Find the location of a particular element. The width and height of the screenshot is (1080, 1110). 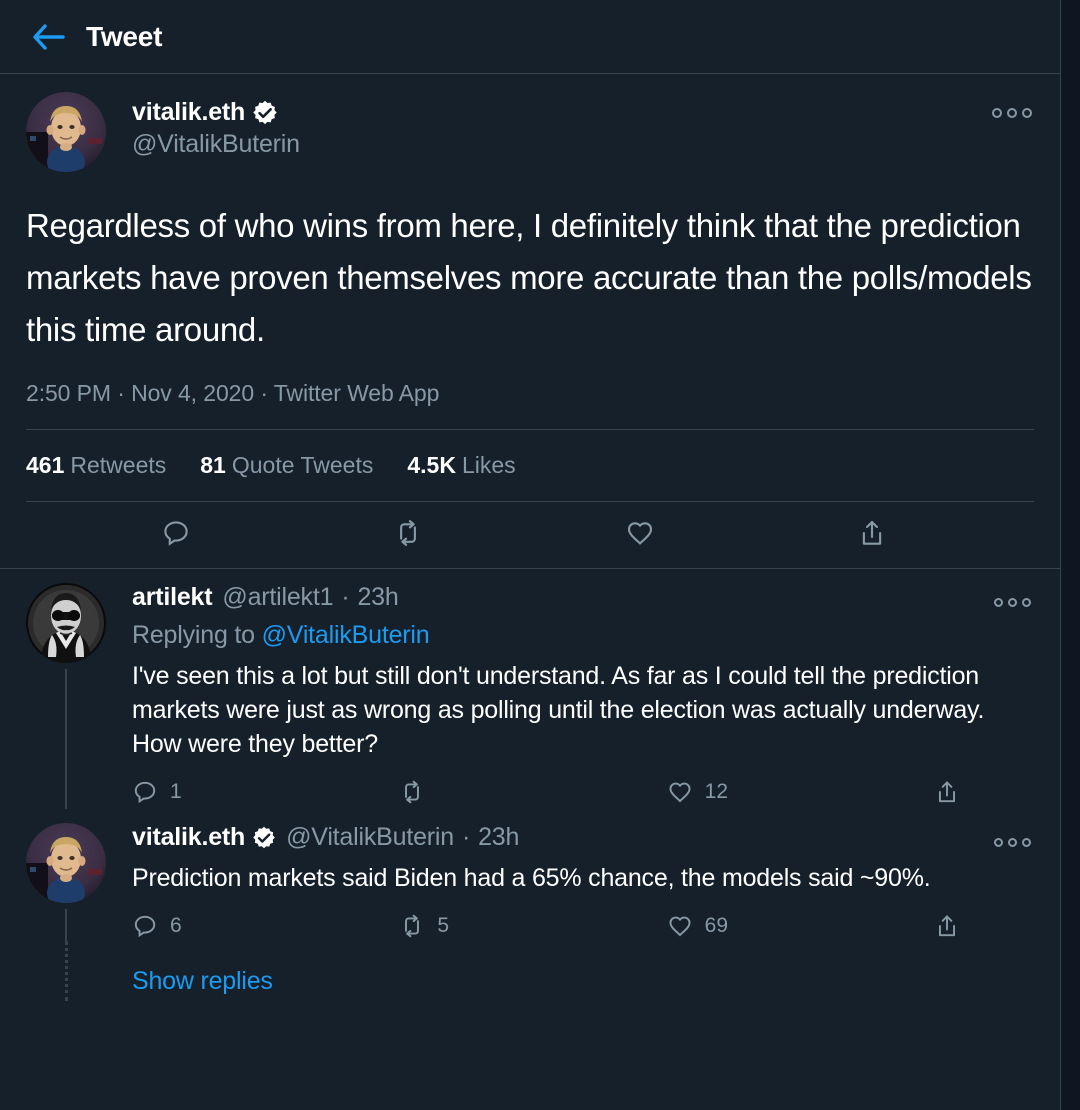

like-count: 69 is located at coordinates (716, 926).